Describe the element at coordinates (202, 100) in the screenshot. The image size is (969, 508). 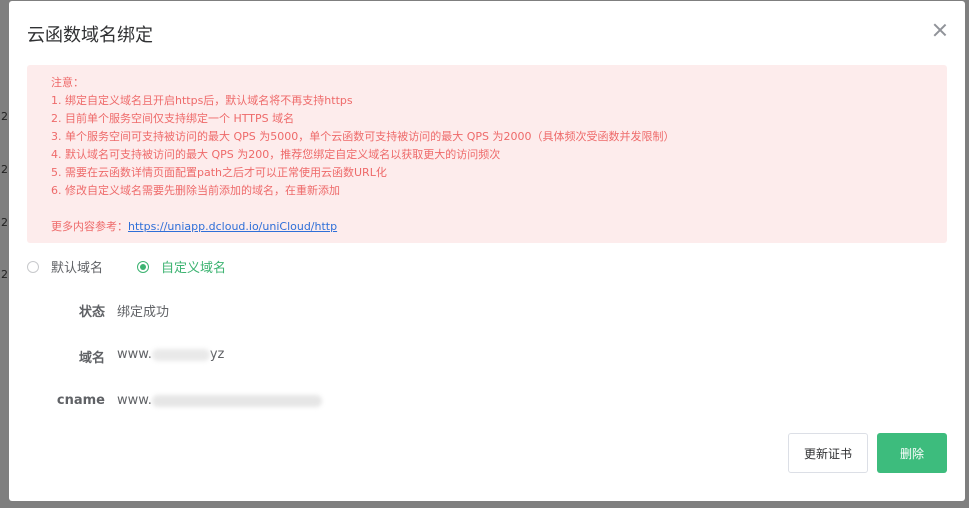
I see `notice-item: 1. 绑定自定义域名且开启https后，默认域名将不再支持https` at that location.